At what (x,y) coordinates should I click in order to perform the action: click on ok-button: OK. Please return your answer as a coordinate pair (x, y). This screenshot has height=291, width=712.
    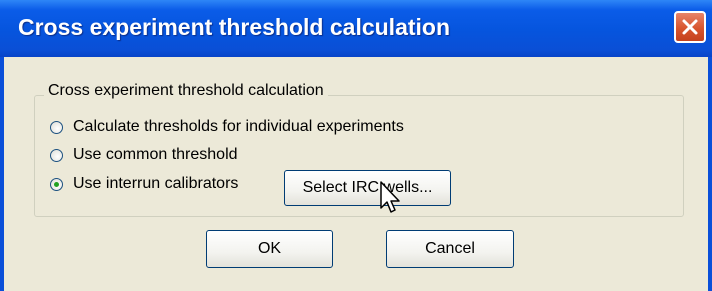
    Looking at the image, I should click on (269, 249).